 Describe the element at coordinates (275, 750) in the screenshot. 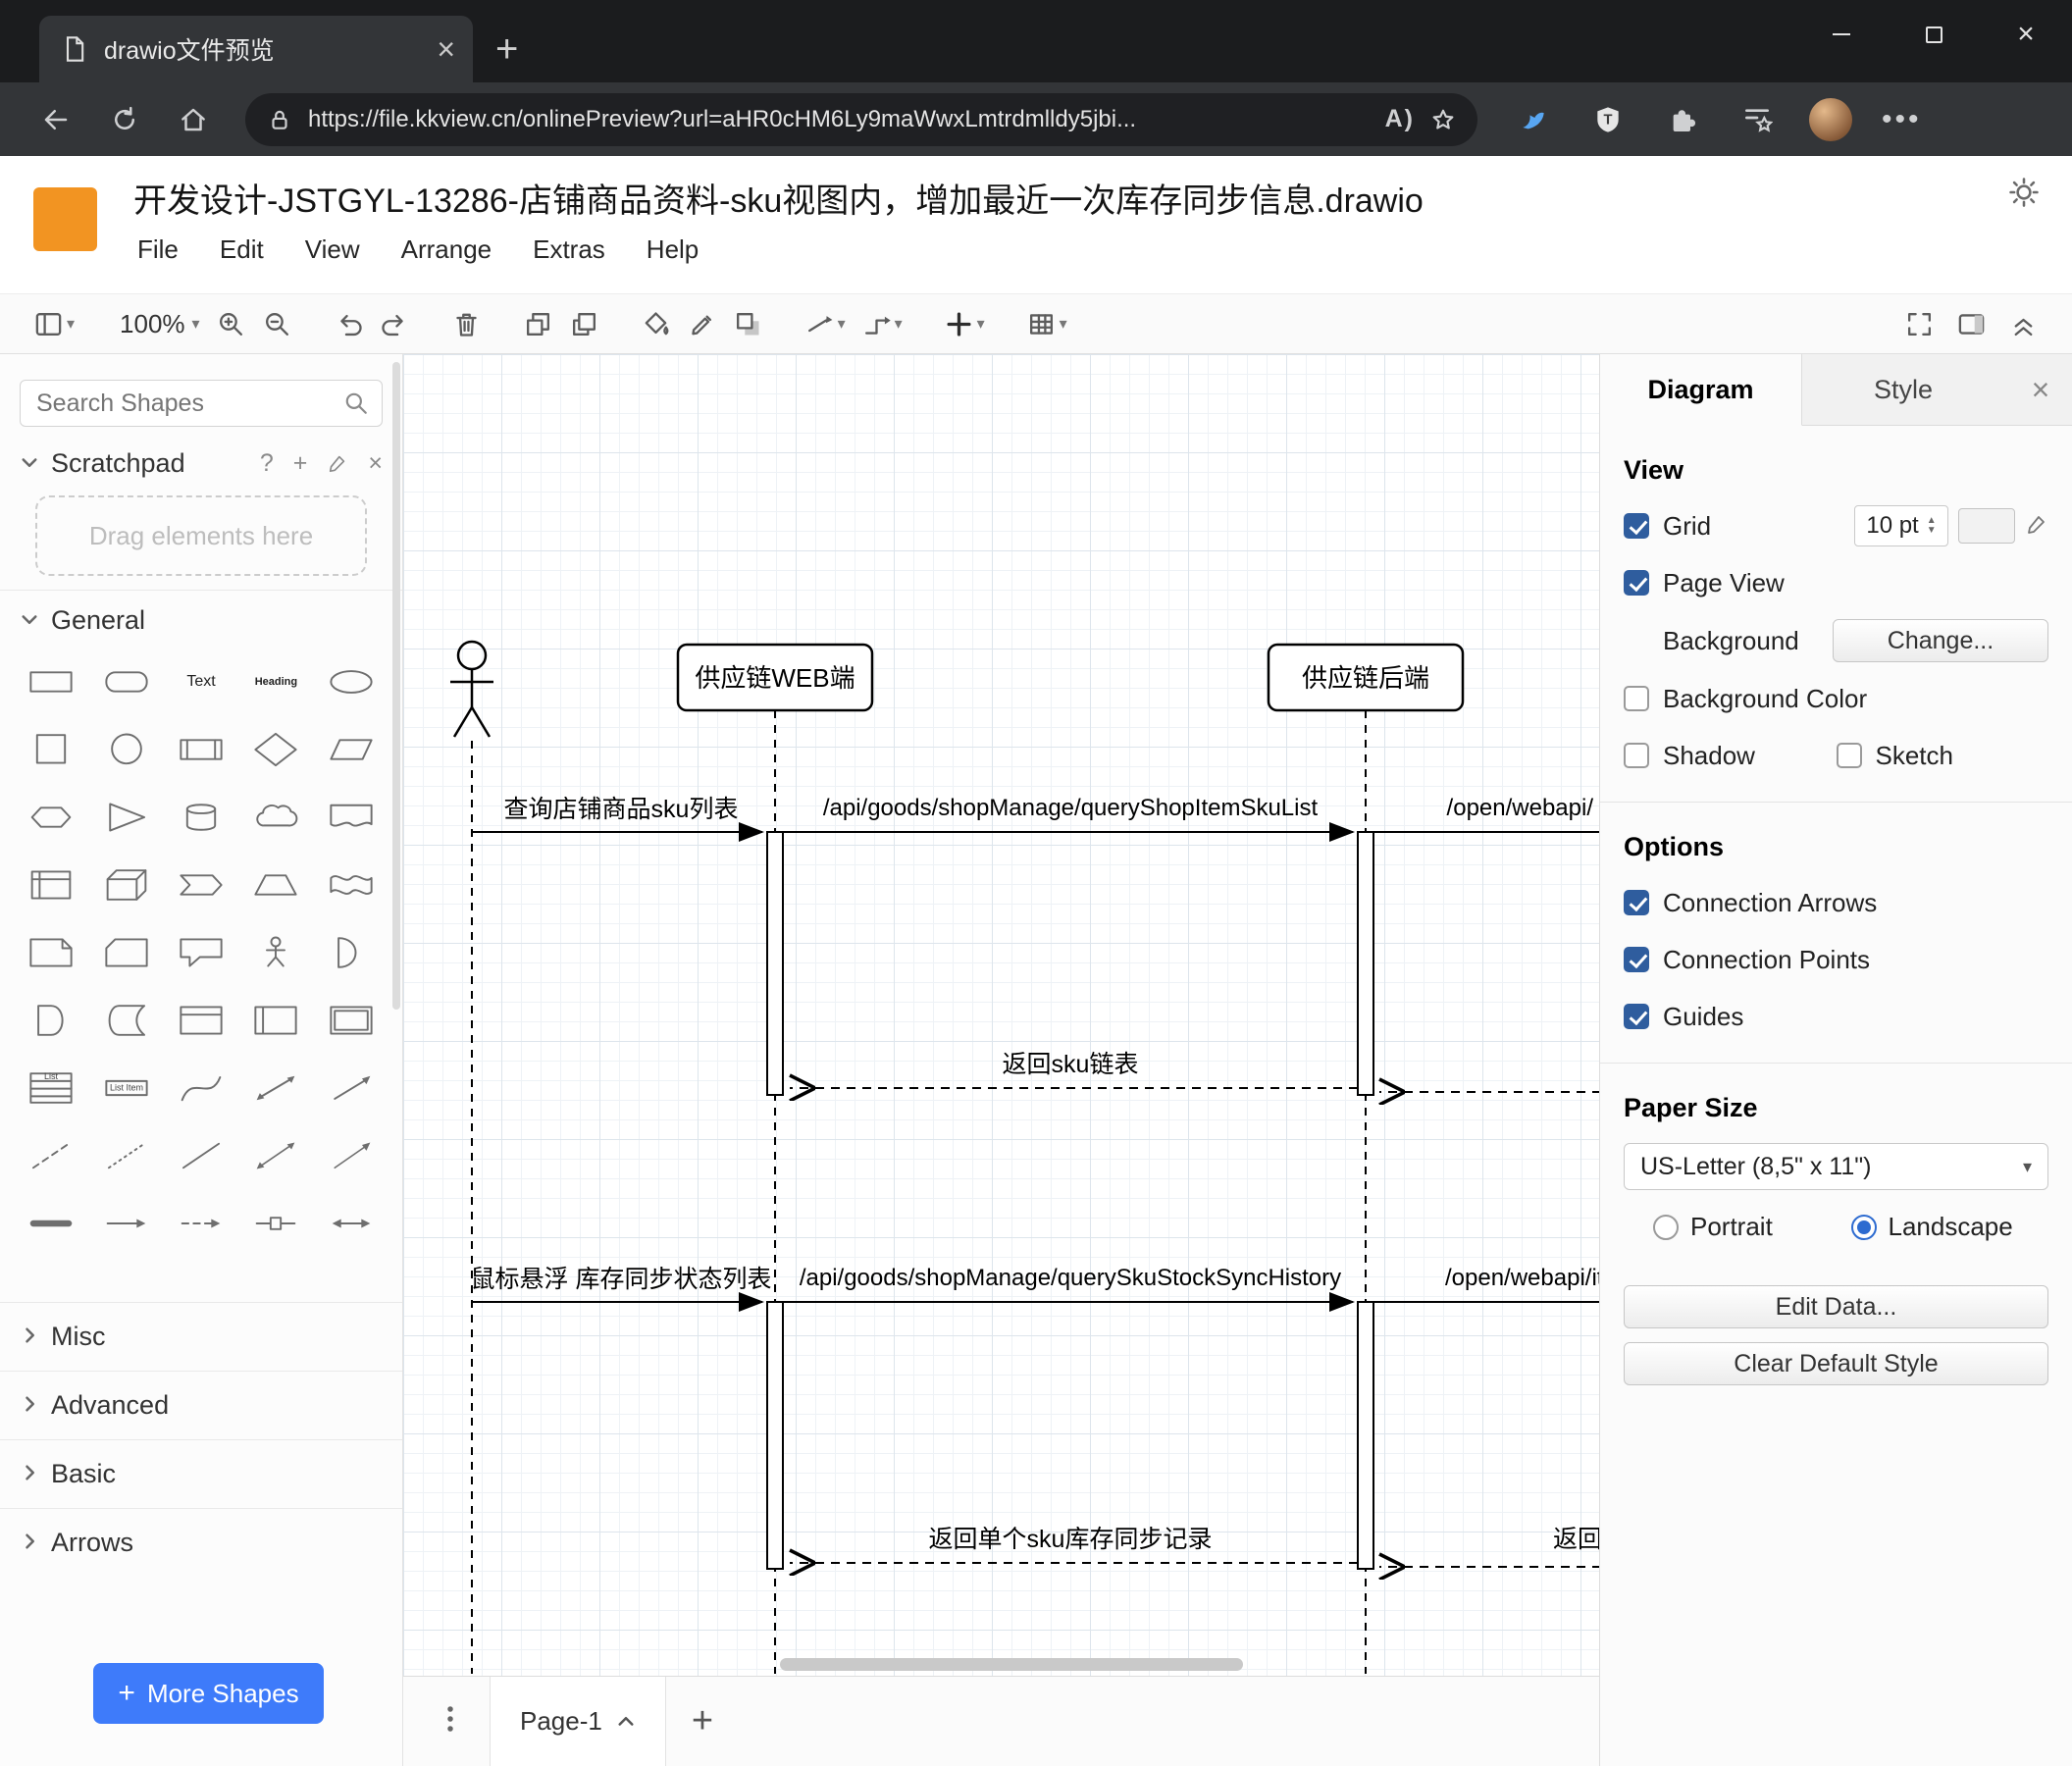

I see `shape-diamond` at that location.